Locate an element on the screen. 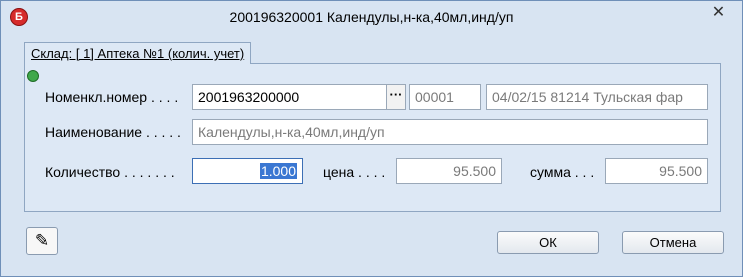 The image size is (743, 277). nomenclature-label: Номенкл.номер . . . . is located at coordinates (112, 97).